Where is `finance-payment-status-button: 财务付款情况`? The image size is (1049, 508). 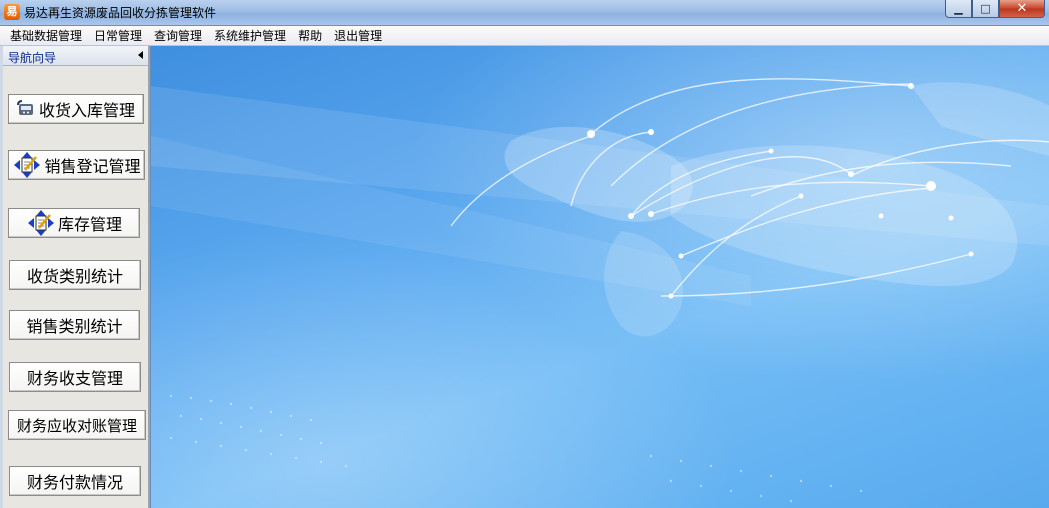 finance-payment-status-button: 财务付款情况 is located at coordinates (75, 481).